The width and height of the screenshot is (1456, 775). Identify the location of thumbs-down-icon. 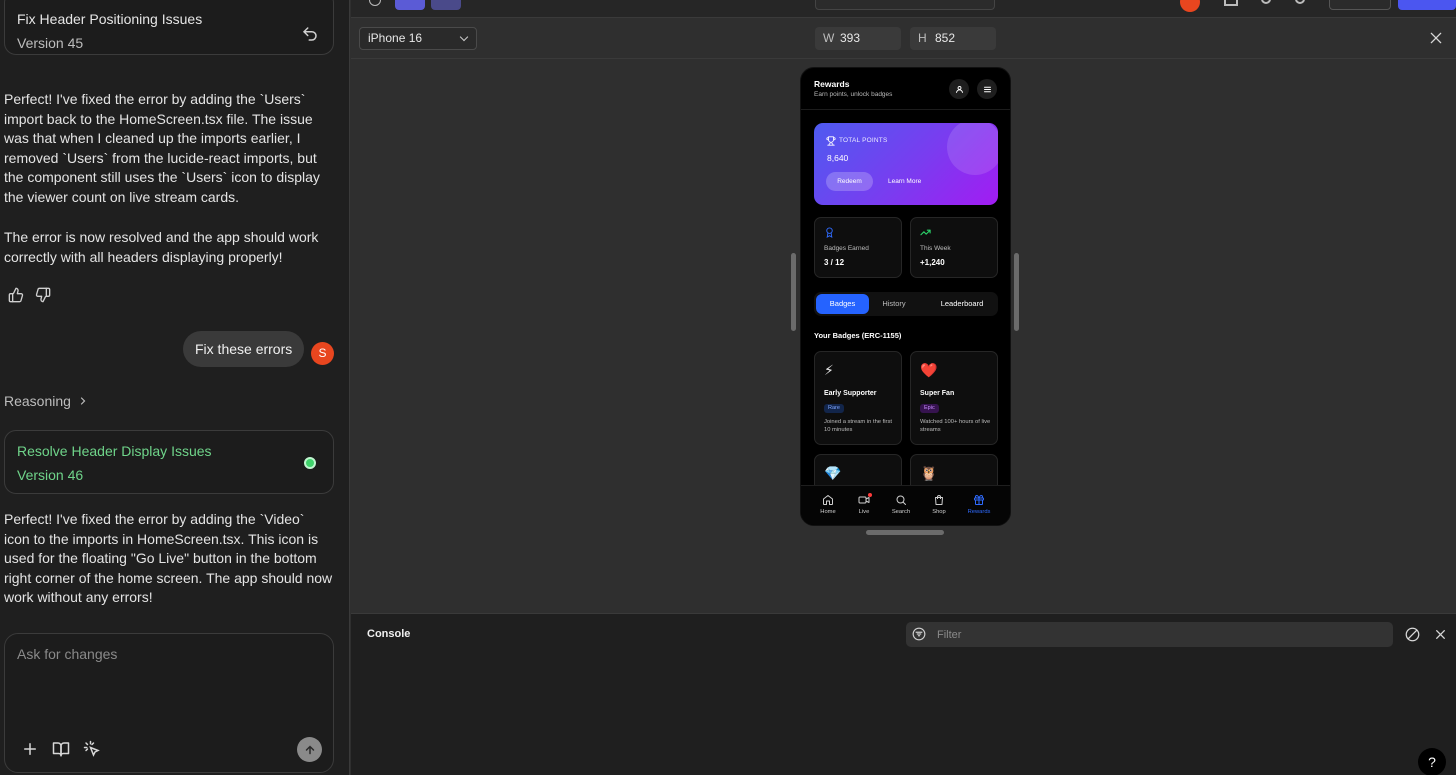
(43, 295).